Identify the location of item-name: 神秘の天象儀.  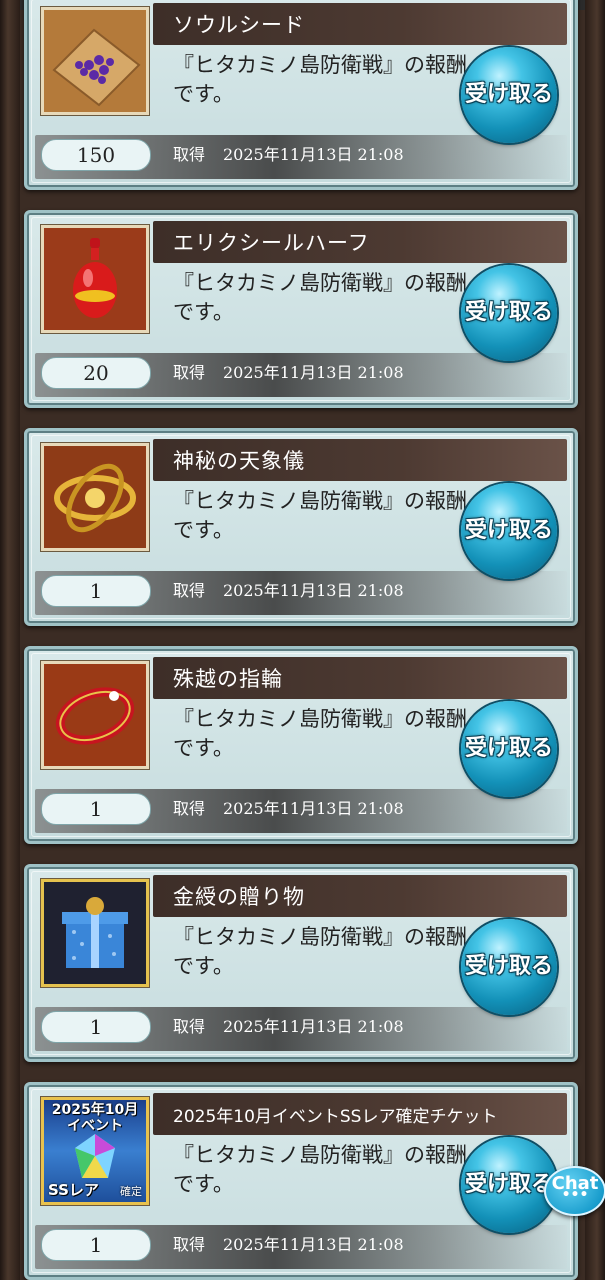
(239, 461).